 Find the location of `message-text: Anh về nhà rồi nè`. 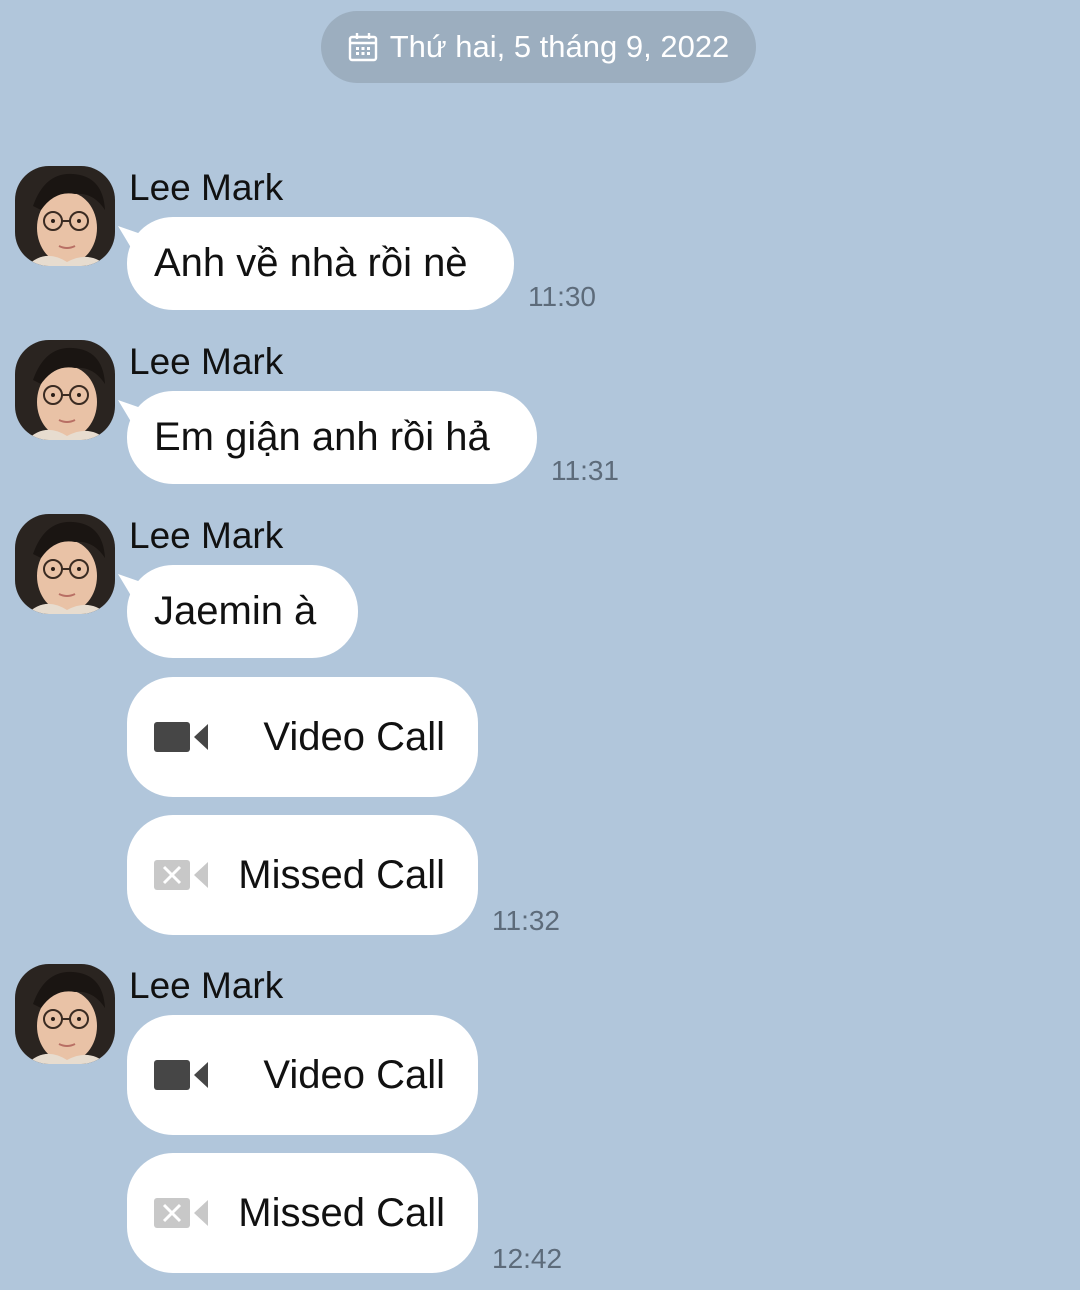

message-text: Anh về nhà rồi nè is located at coordinates (311, 263).